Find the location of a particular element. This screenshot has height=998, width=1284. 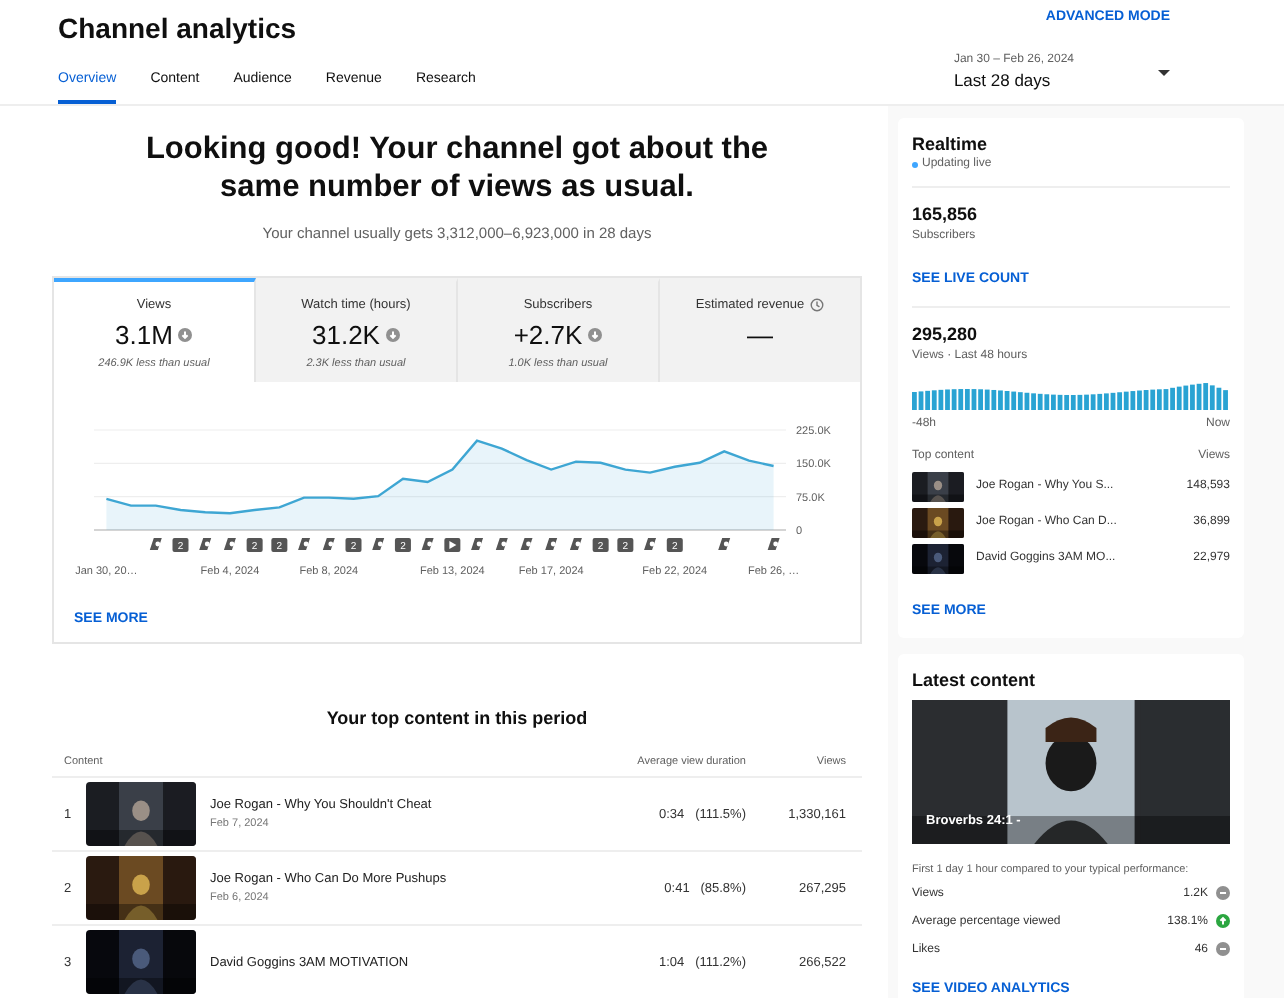

live-dot is located at coordinates (915, 164).